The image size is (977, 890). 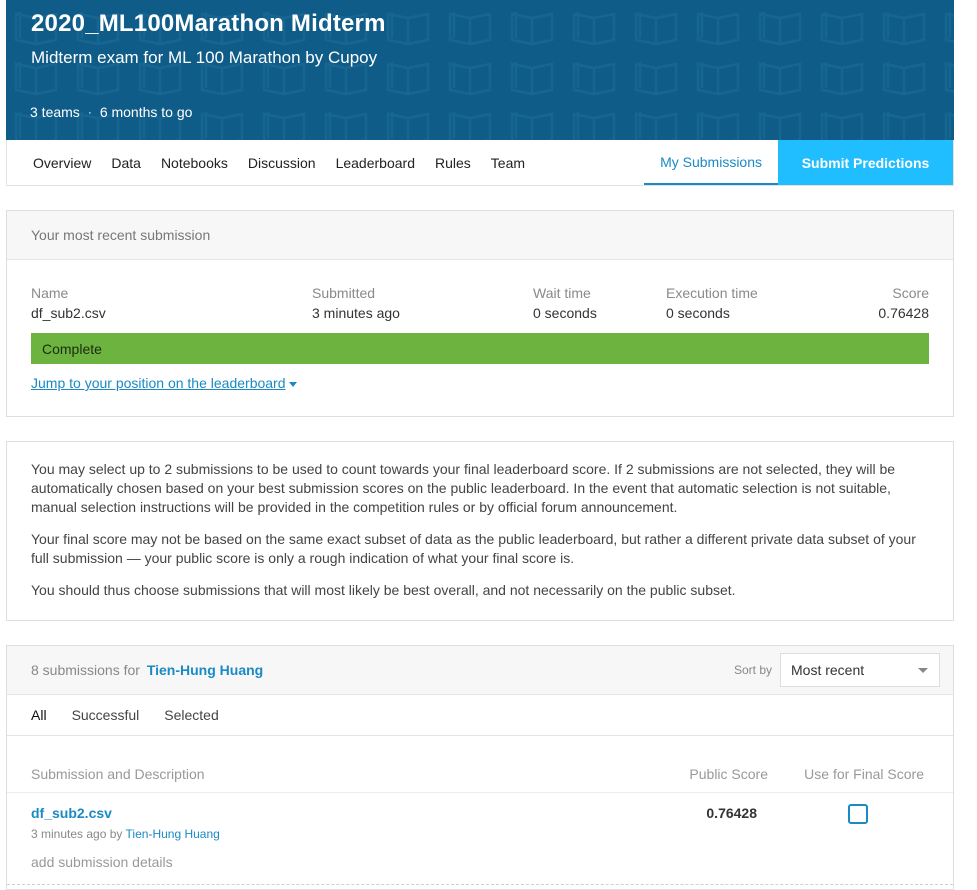 I want to click on score-label: Score, so click(x=910, y=293).